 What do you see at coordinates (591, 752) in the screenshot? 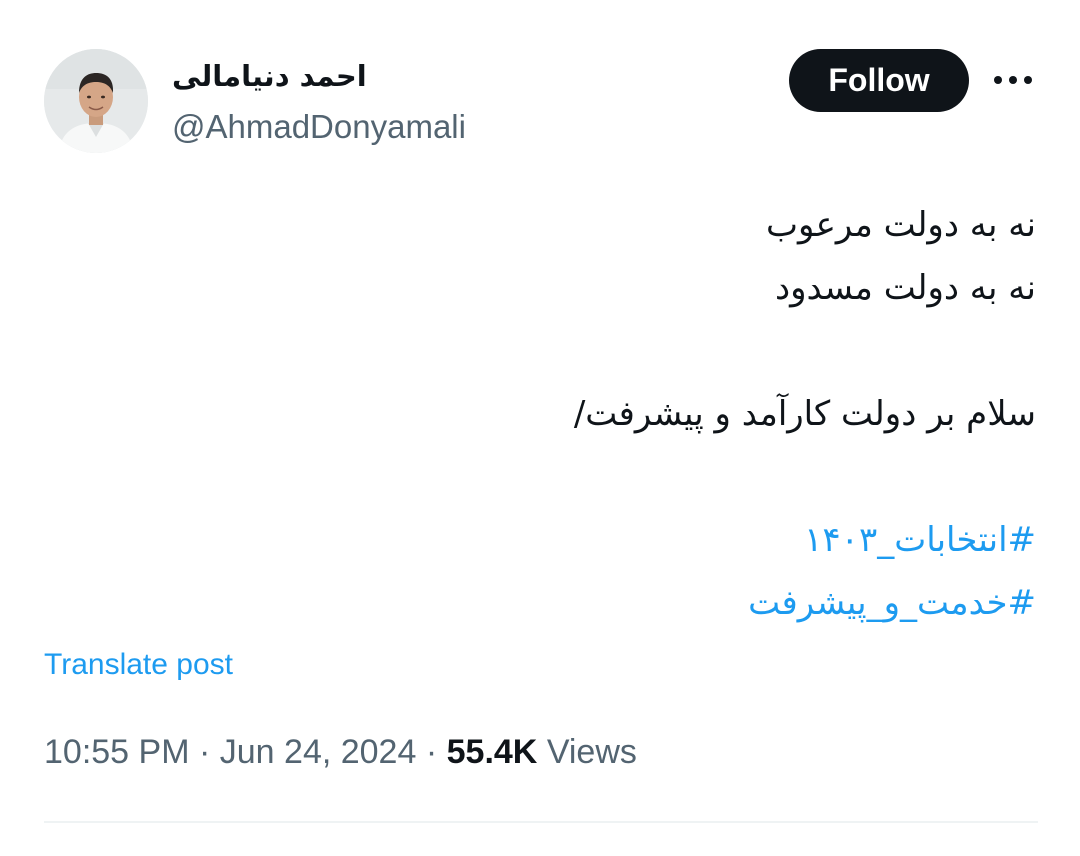
I see `views-label: Views` at bounding box center [591, 752].